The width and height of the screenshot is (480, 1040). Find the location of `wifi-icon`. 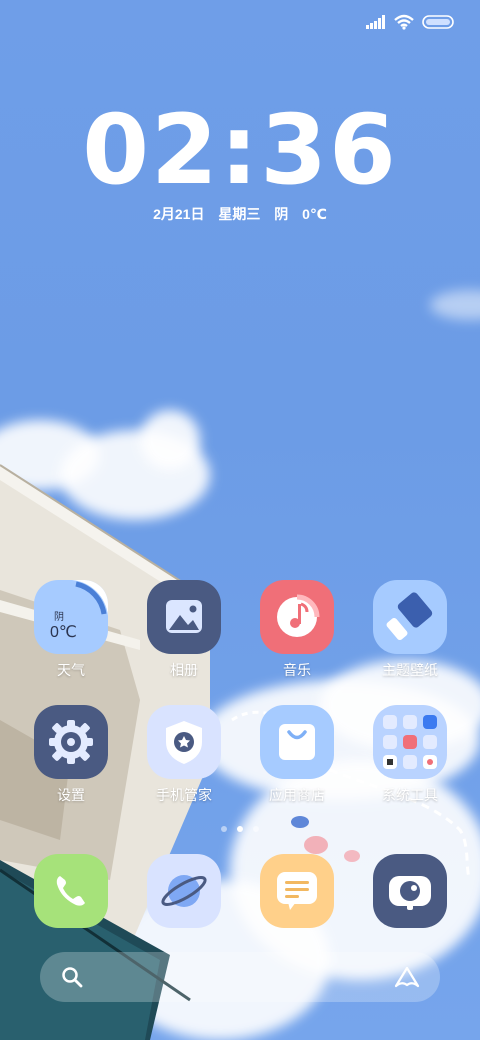

wifi-icon is located at coordinates (404, 22).